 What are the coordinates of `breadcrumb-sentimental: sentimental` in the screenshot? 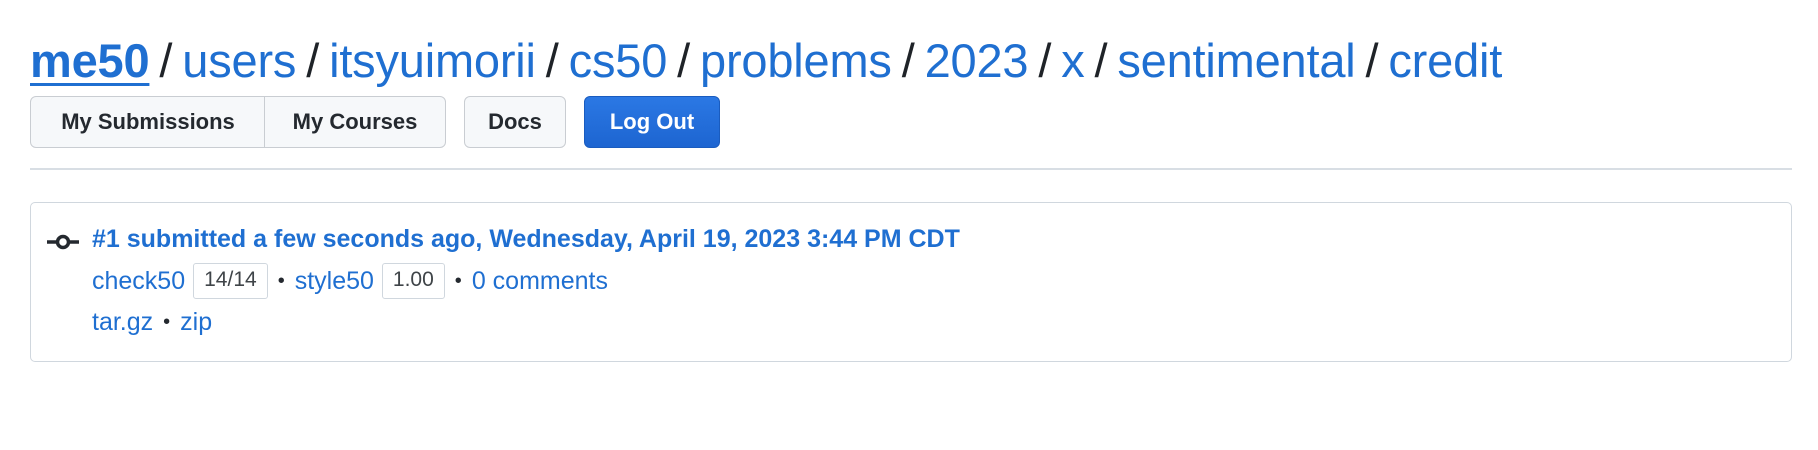 It's located at (1236, 60).